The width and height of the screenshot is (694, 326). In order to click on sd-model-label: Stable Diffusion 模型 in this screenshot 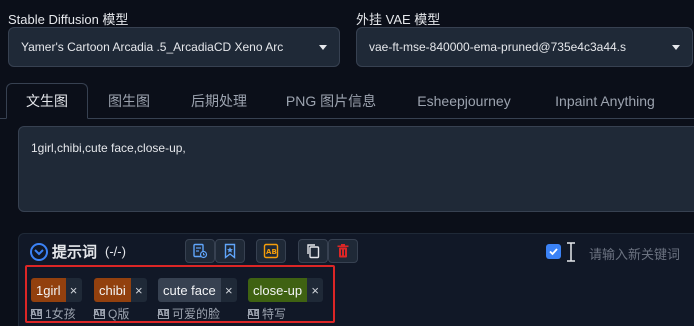, I will do `click(68, 19)`.